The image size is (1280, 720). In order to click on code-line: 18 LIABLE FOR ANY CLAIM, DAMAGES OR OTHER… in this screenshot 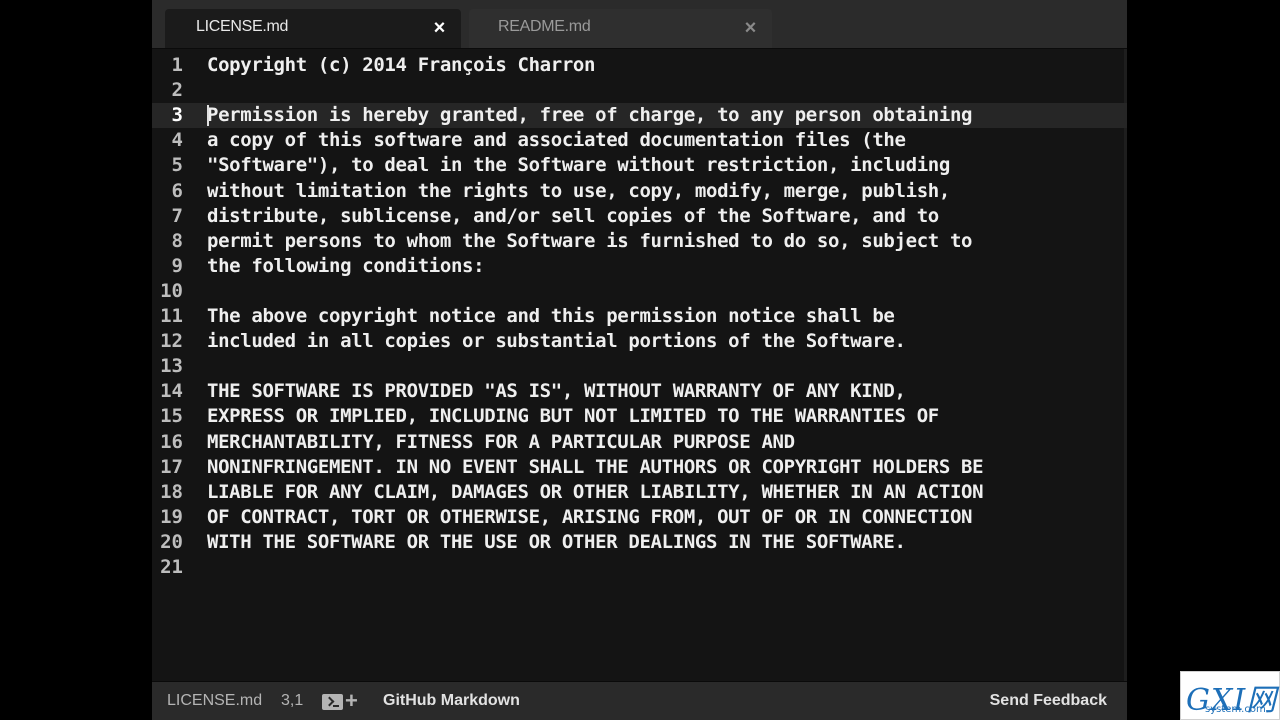, I will do `click(639, 492)`.